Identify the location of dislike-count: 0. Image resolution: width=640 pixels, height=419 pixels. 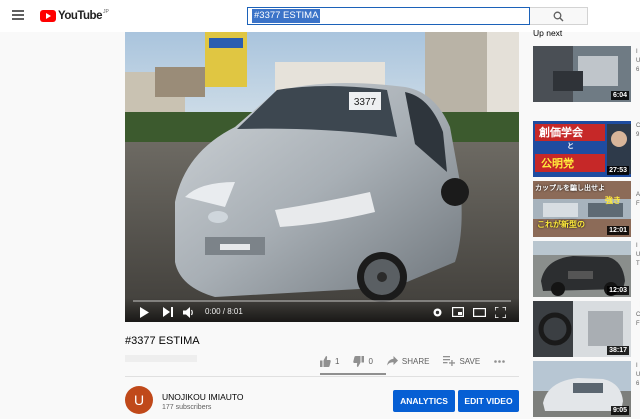
(370, 361).